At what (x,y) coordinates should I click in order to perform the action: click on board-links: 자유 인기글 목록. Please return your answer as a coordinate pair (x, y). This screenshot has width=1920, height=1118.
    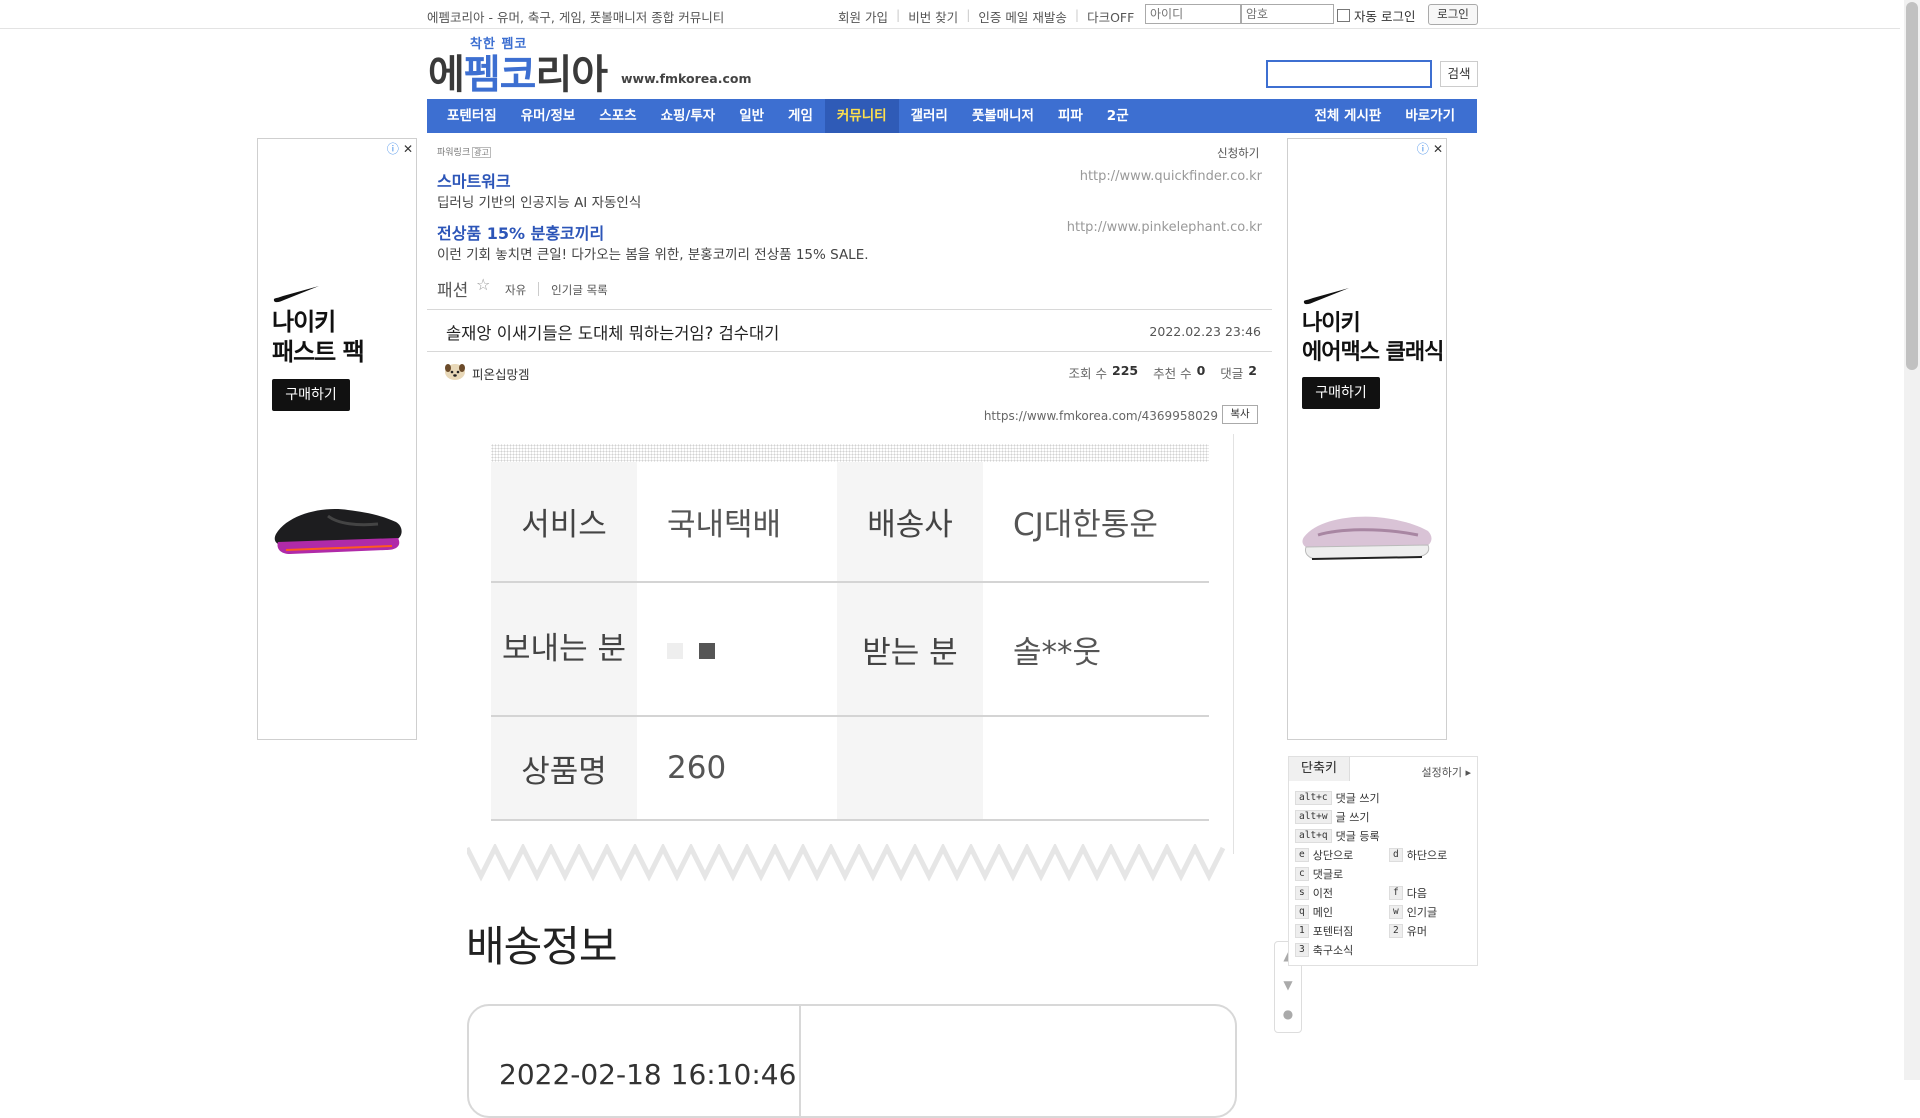
    Looking at the image, I should click on (556, 290).